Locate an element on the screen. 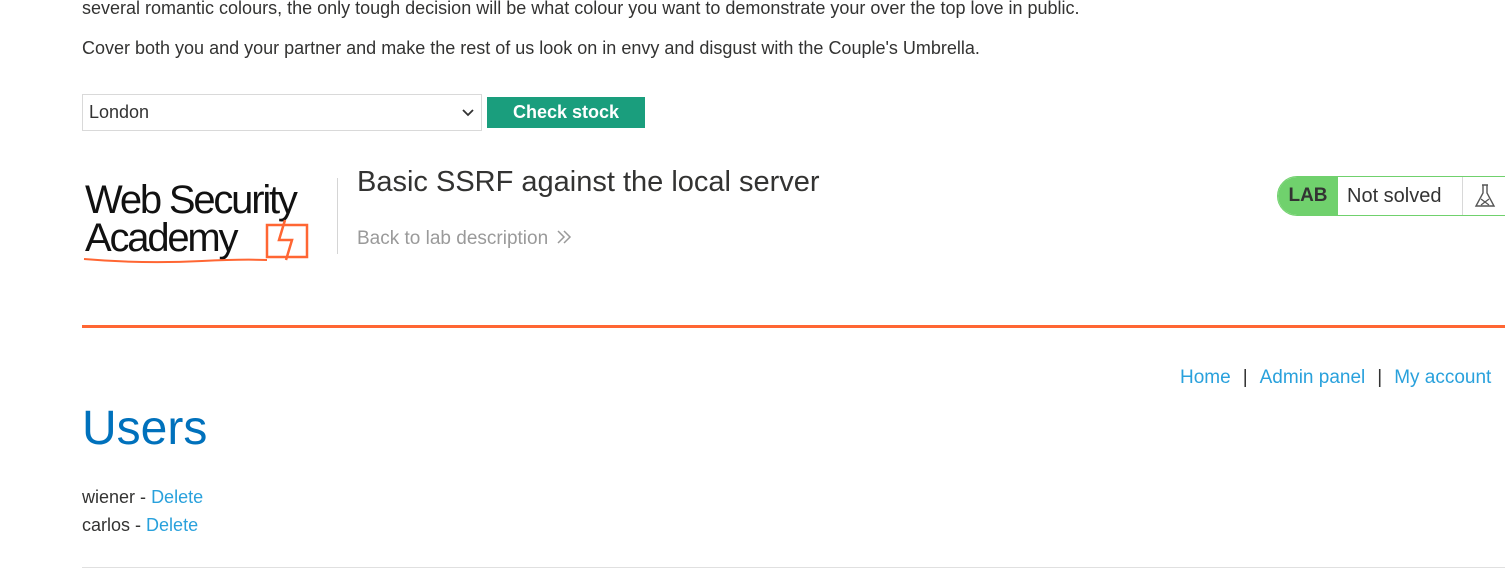  header-divider is located at coordinates (337, 216).